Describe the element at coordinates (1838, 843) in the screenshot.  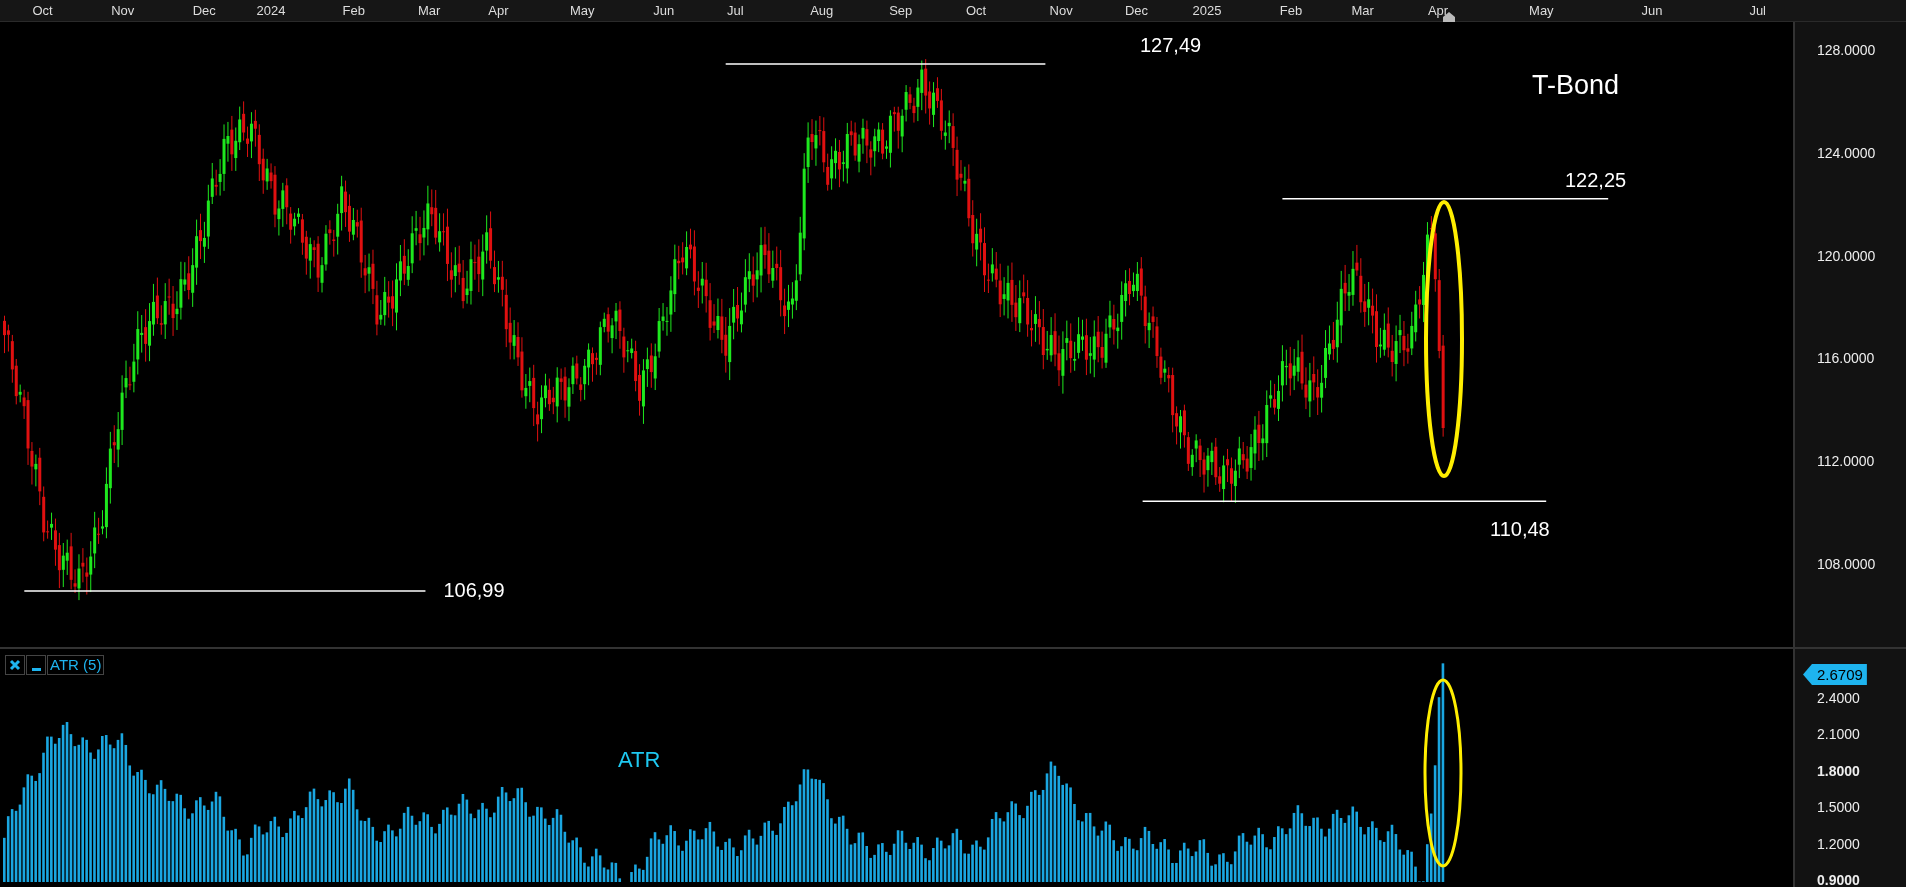
I see `indicator-axis-label: 1.2000` at that location.